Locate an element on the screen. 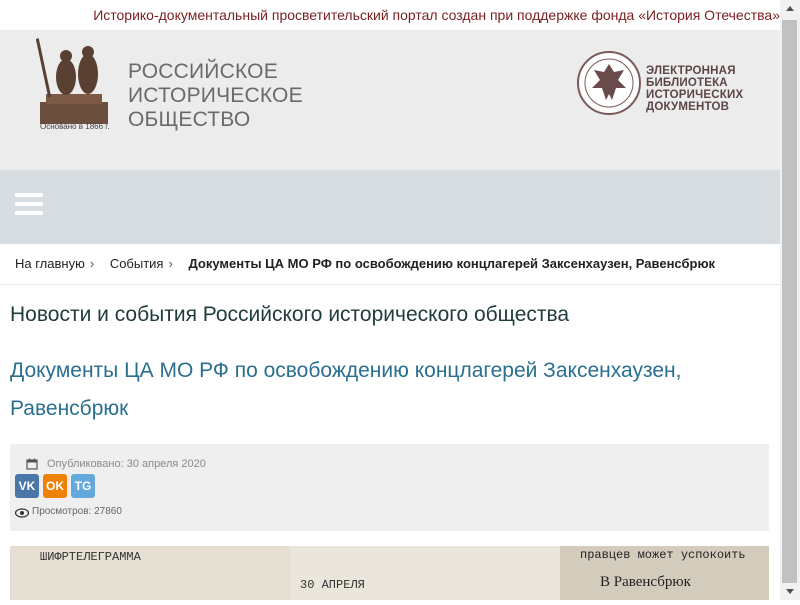 This screenshot has width=800, height=605. rio-founded: Основано в 1866 г. is located at coordinates (75, 126).